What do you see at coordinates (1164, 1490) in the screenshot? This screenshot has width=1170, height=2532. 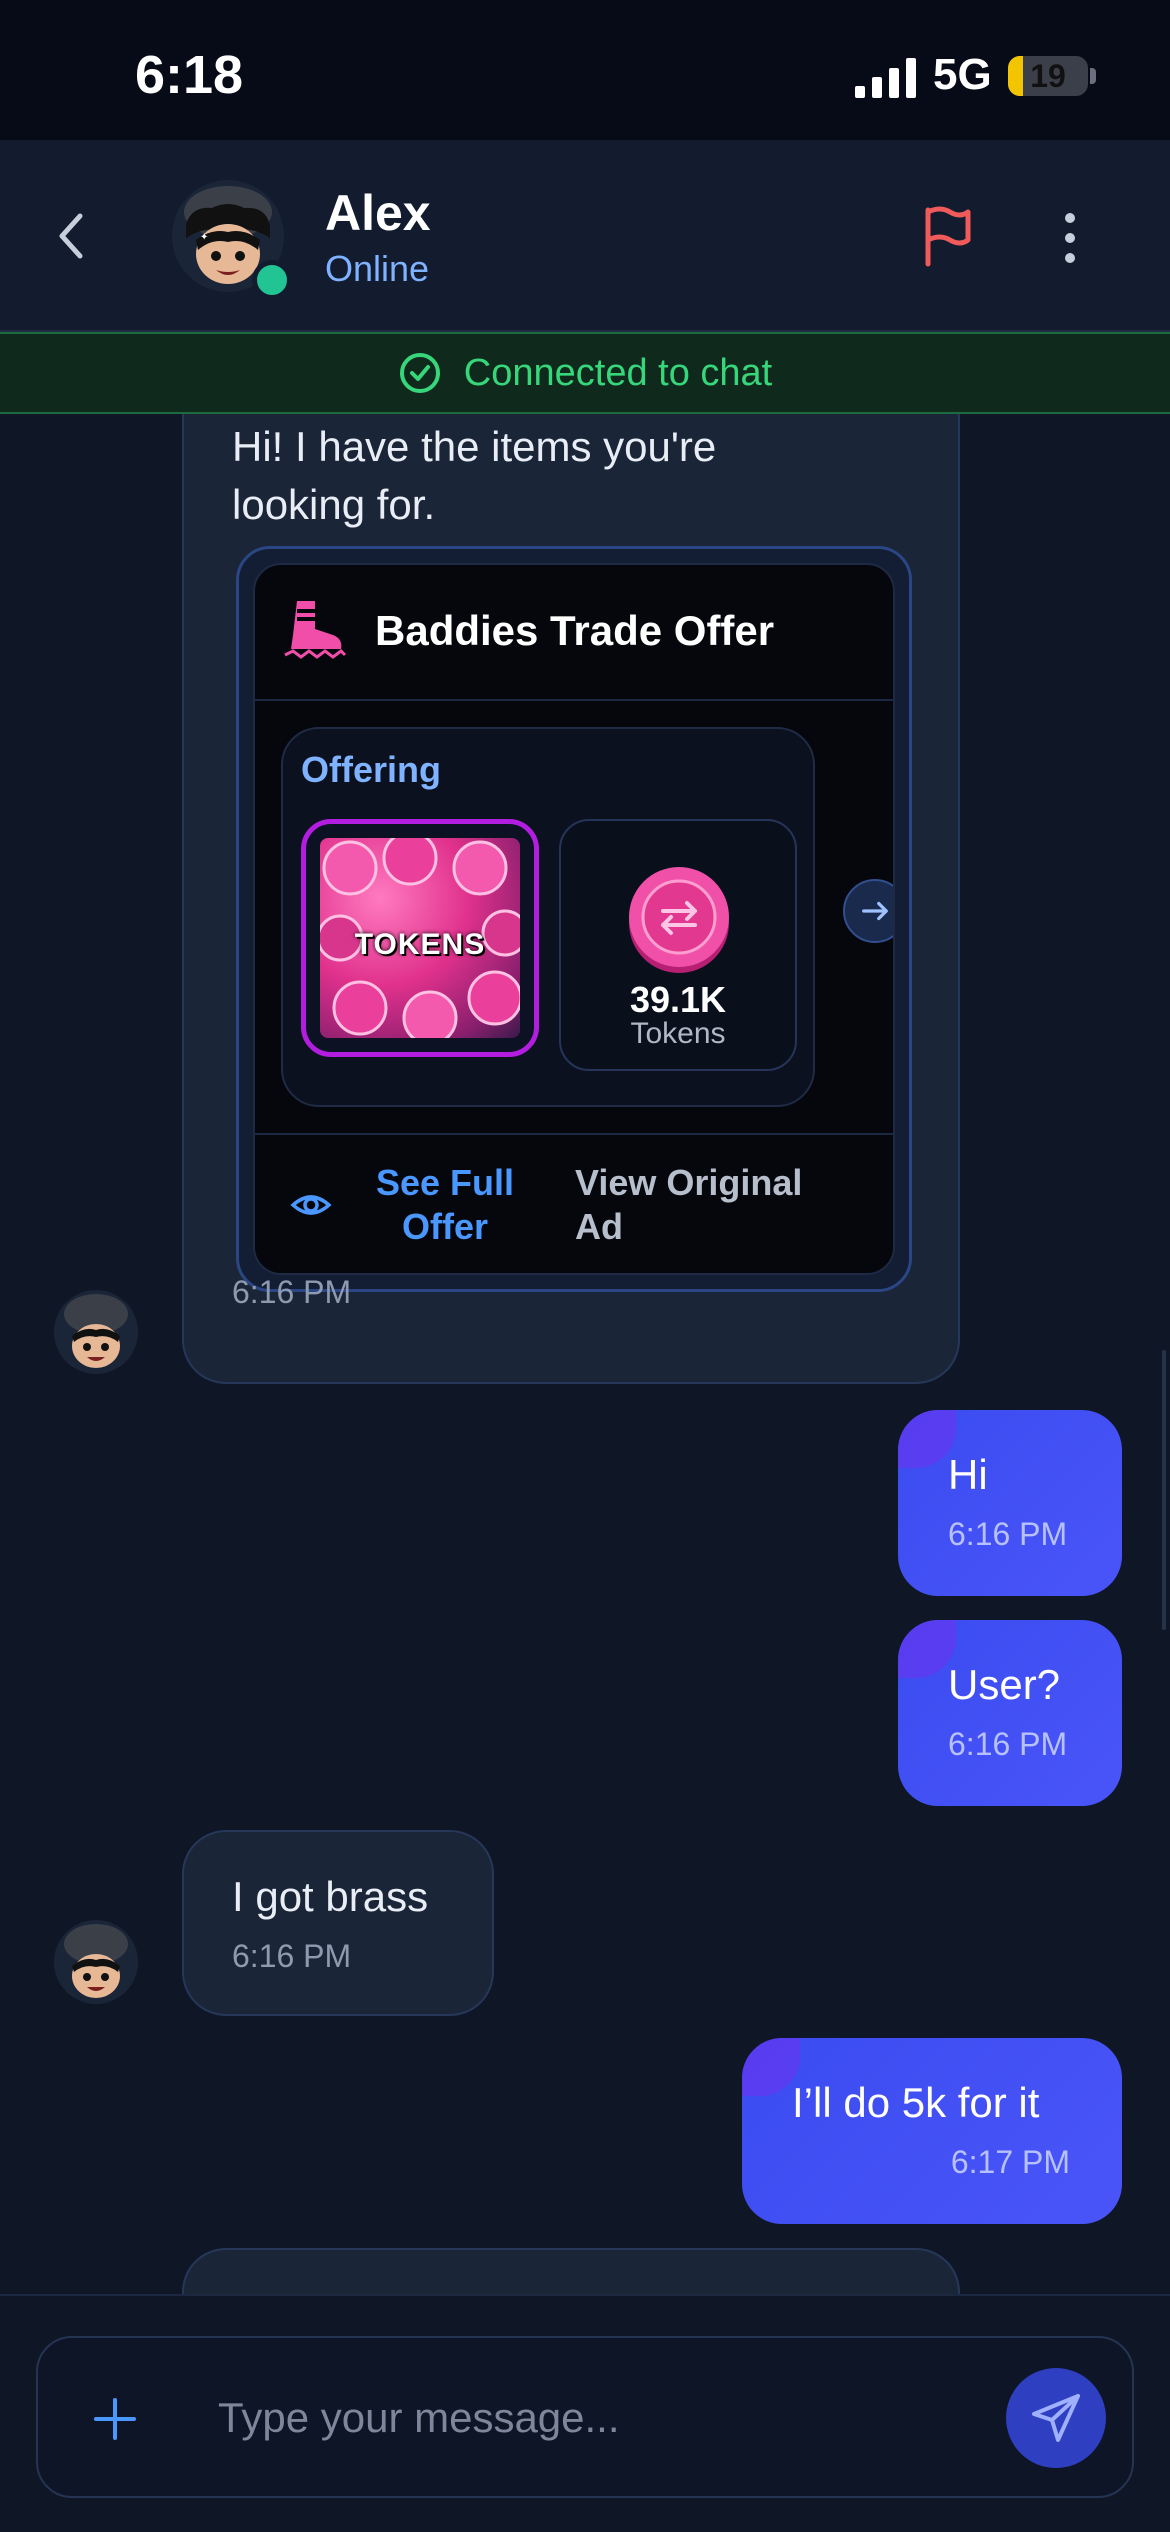 I see `scrollbar` at bounding box center [1164, 1490].